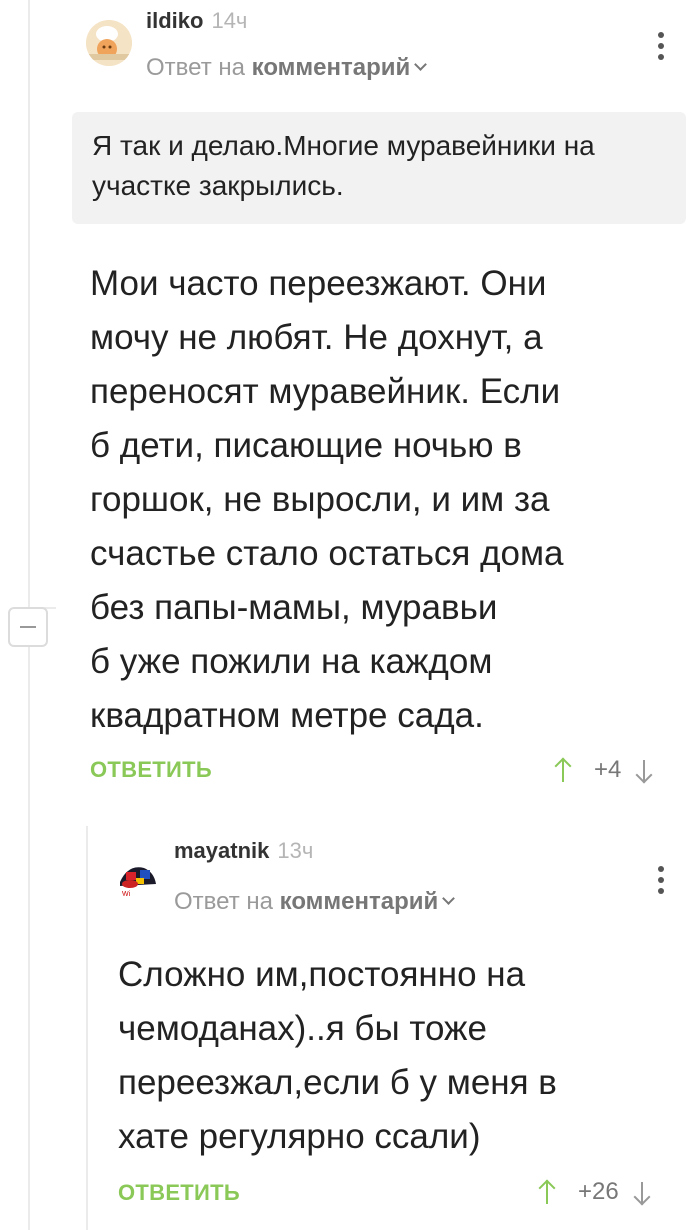 The image size is (700, 1230). What do you see at coordinates (137, 877) in the screenshot?
I see `avatar: Wi` at bounding box center [137, 877].